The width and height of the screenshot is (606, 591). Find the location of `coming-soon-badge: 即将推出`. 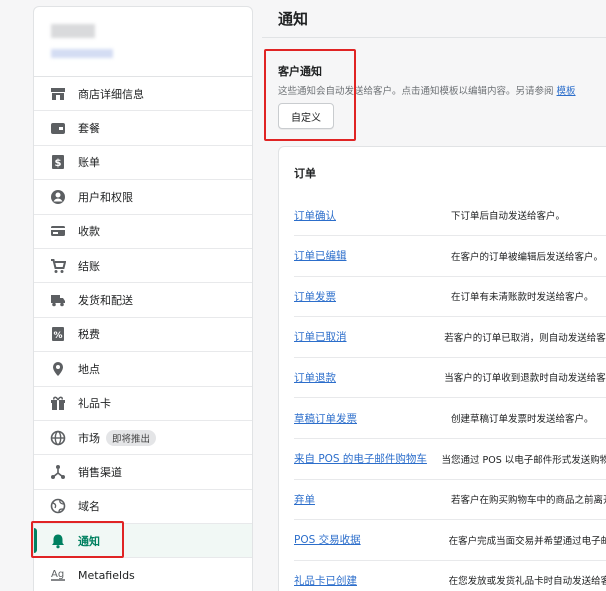

coming-soon-badge: 即将推出 is located at coordinates (131, 437).